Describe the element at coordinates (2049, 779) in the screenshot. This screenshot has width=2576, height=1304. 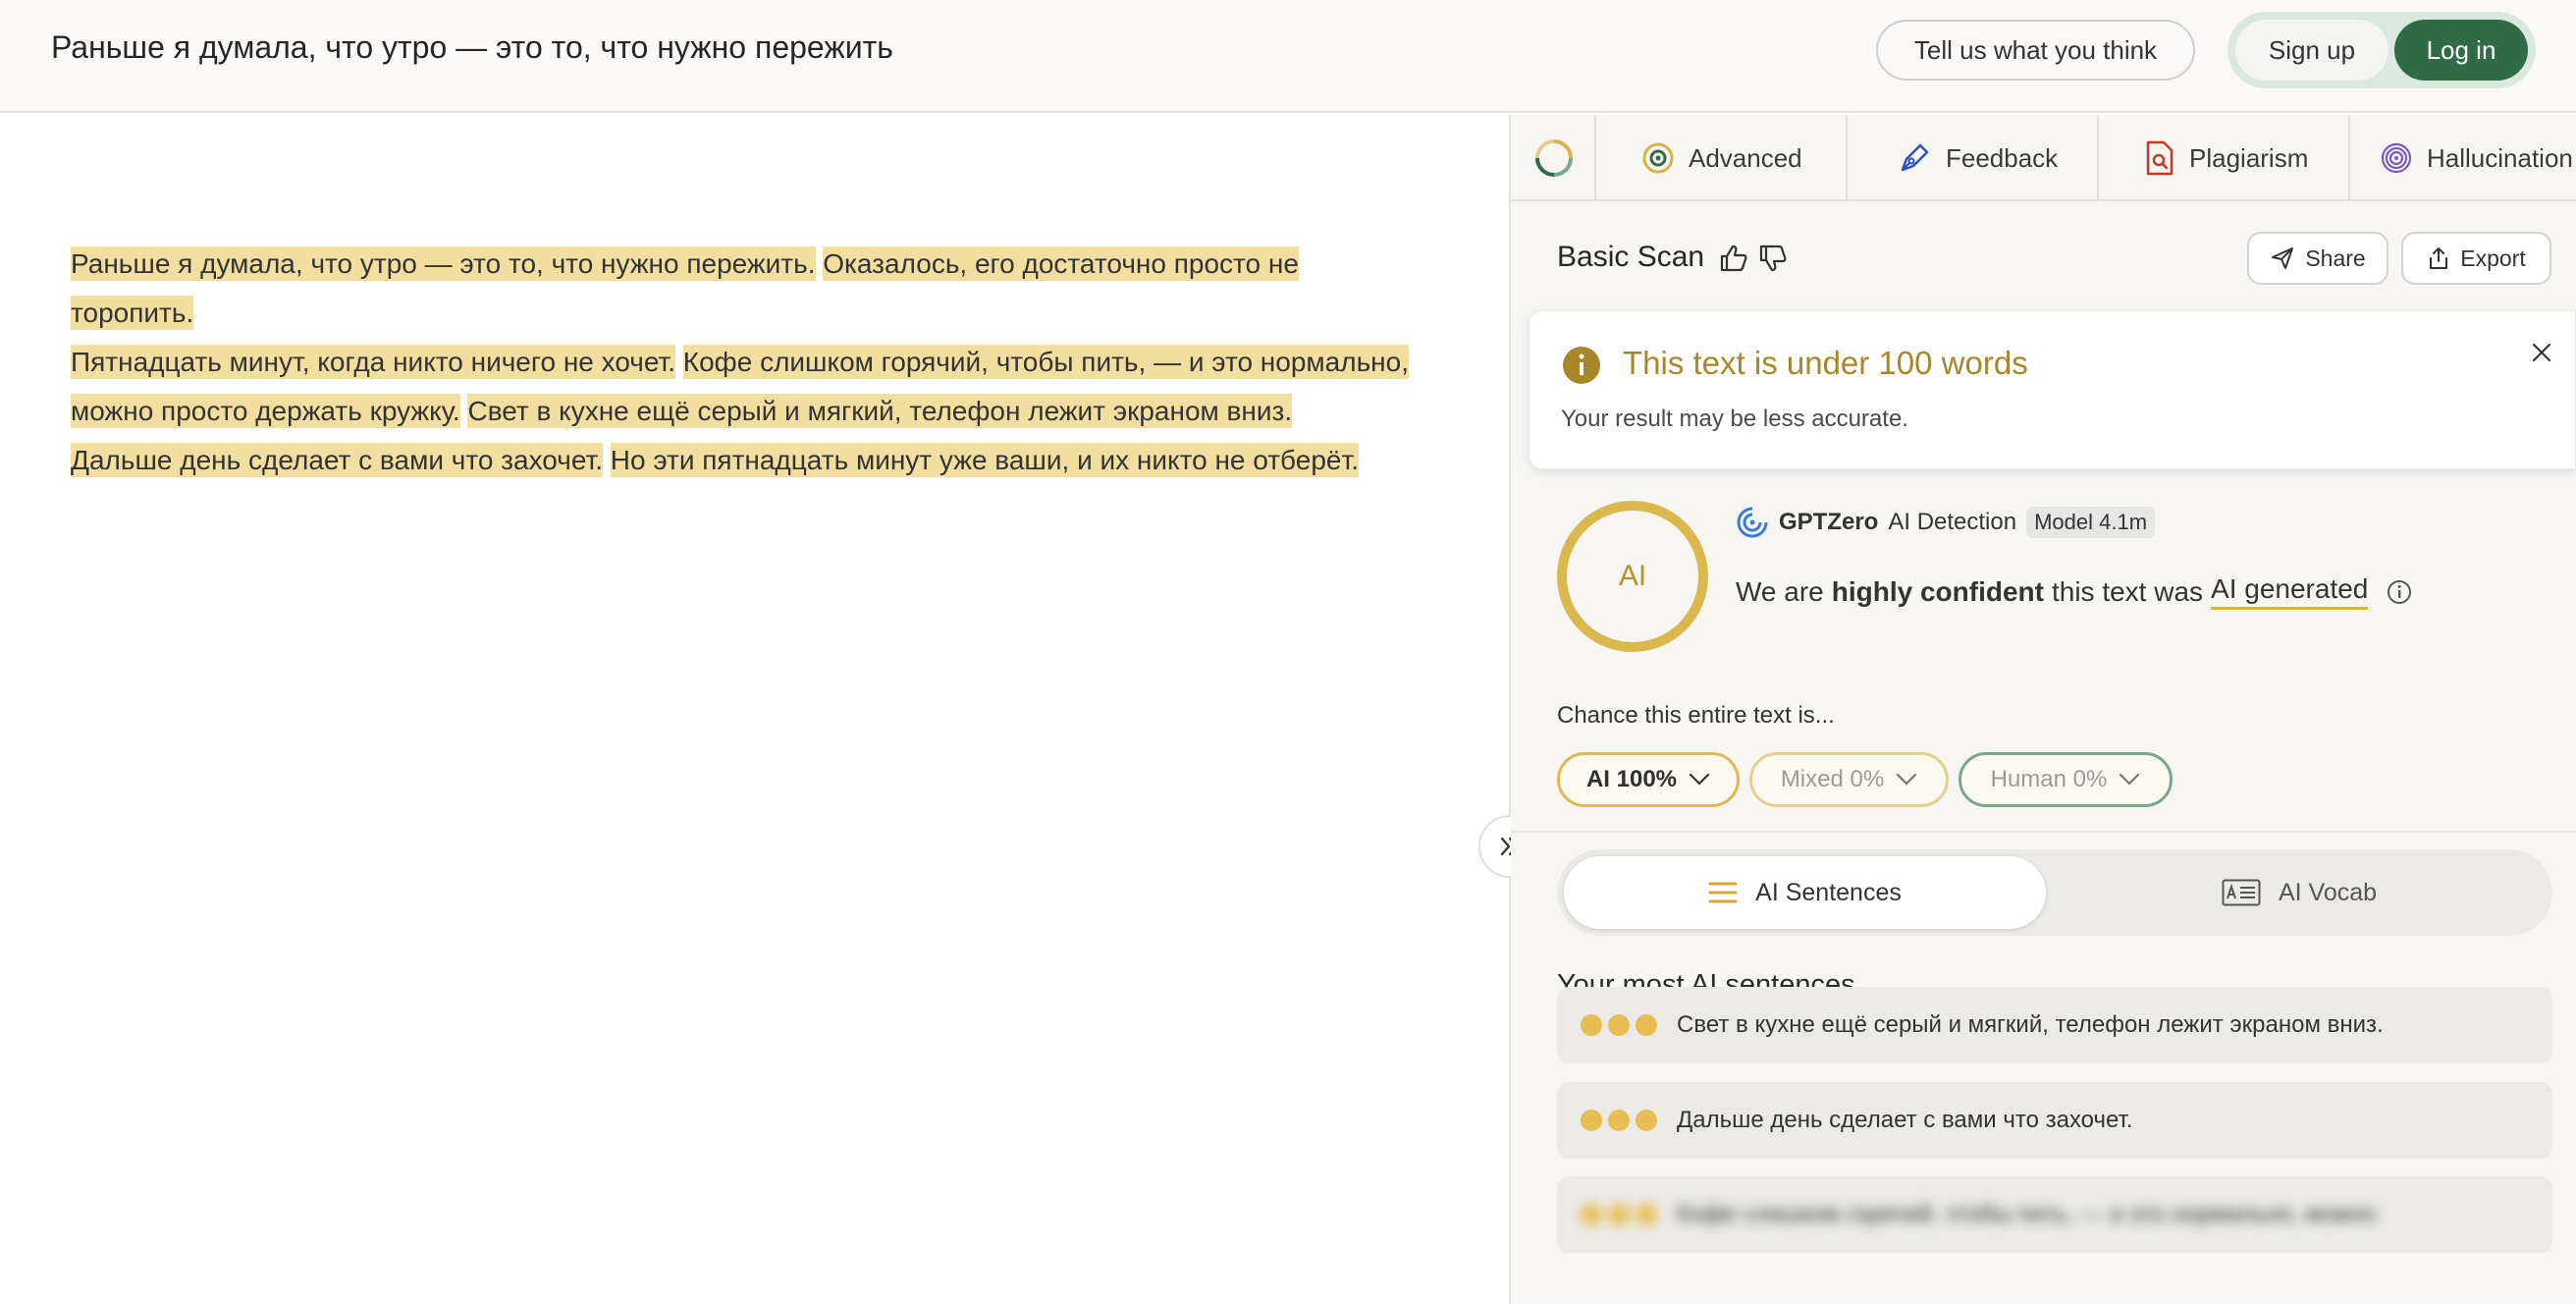
I see `chip-label: Human 0%` at that location.